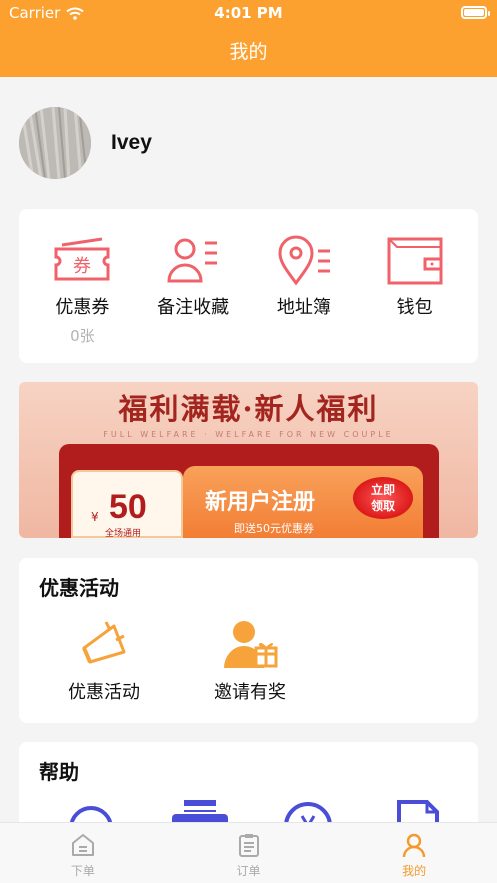 This screenshot has width=497, height=883. Describe the element at coordinates (248, 38) in the screenshot. I see `top-bar: Carrier 4:01 PM 我的` at that location.